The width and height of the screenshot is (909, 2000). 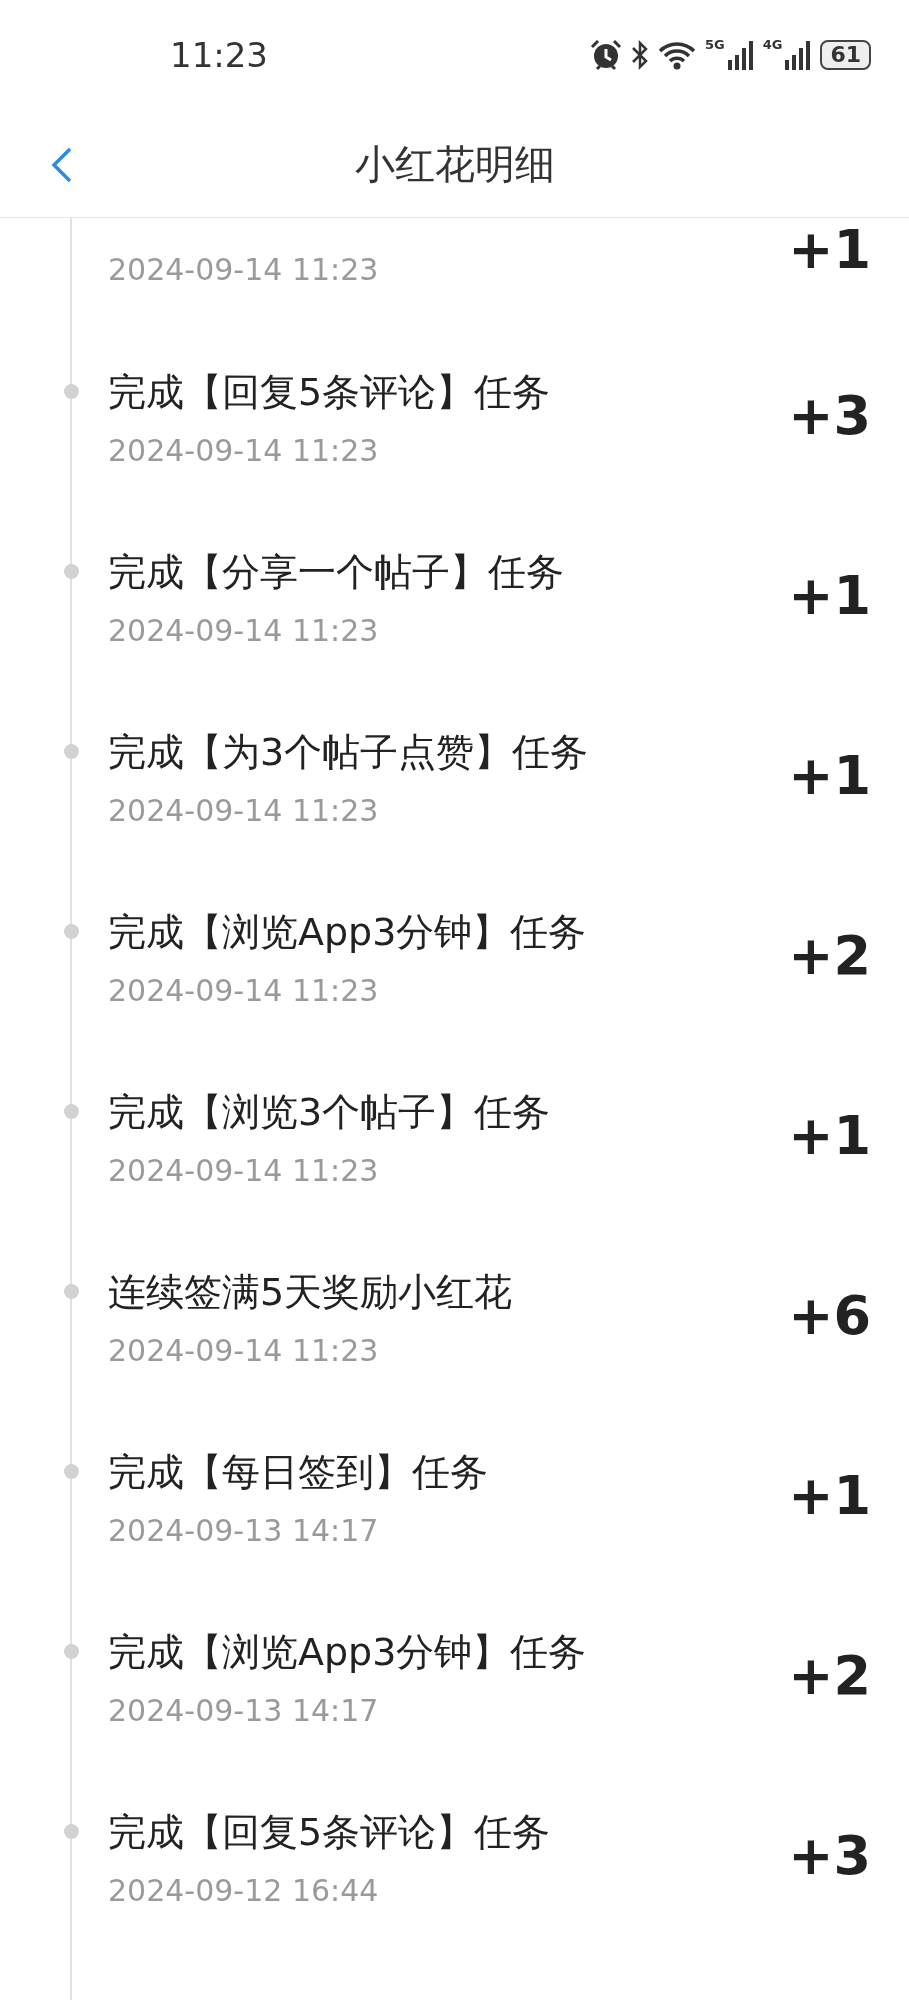 What do you see at coordinates (829, 1315) in the screenshot?
I see `points-value: +6` at bounding box center [829, 1315].